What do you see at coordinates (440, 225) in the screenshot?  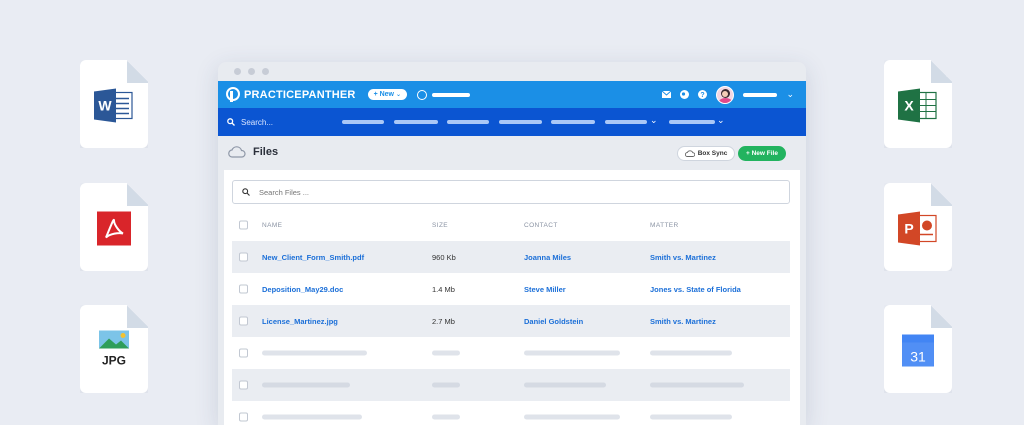 I see `column-header-size: SIZE` at bounding box center [440, 225].